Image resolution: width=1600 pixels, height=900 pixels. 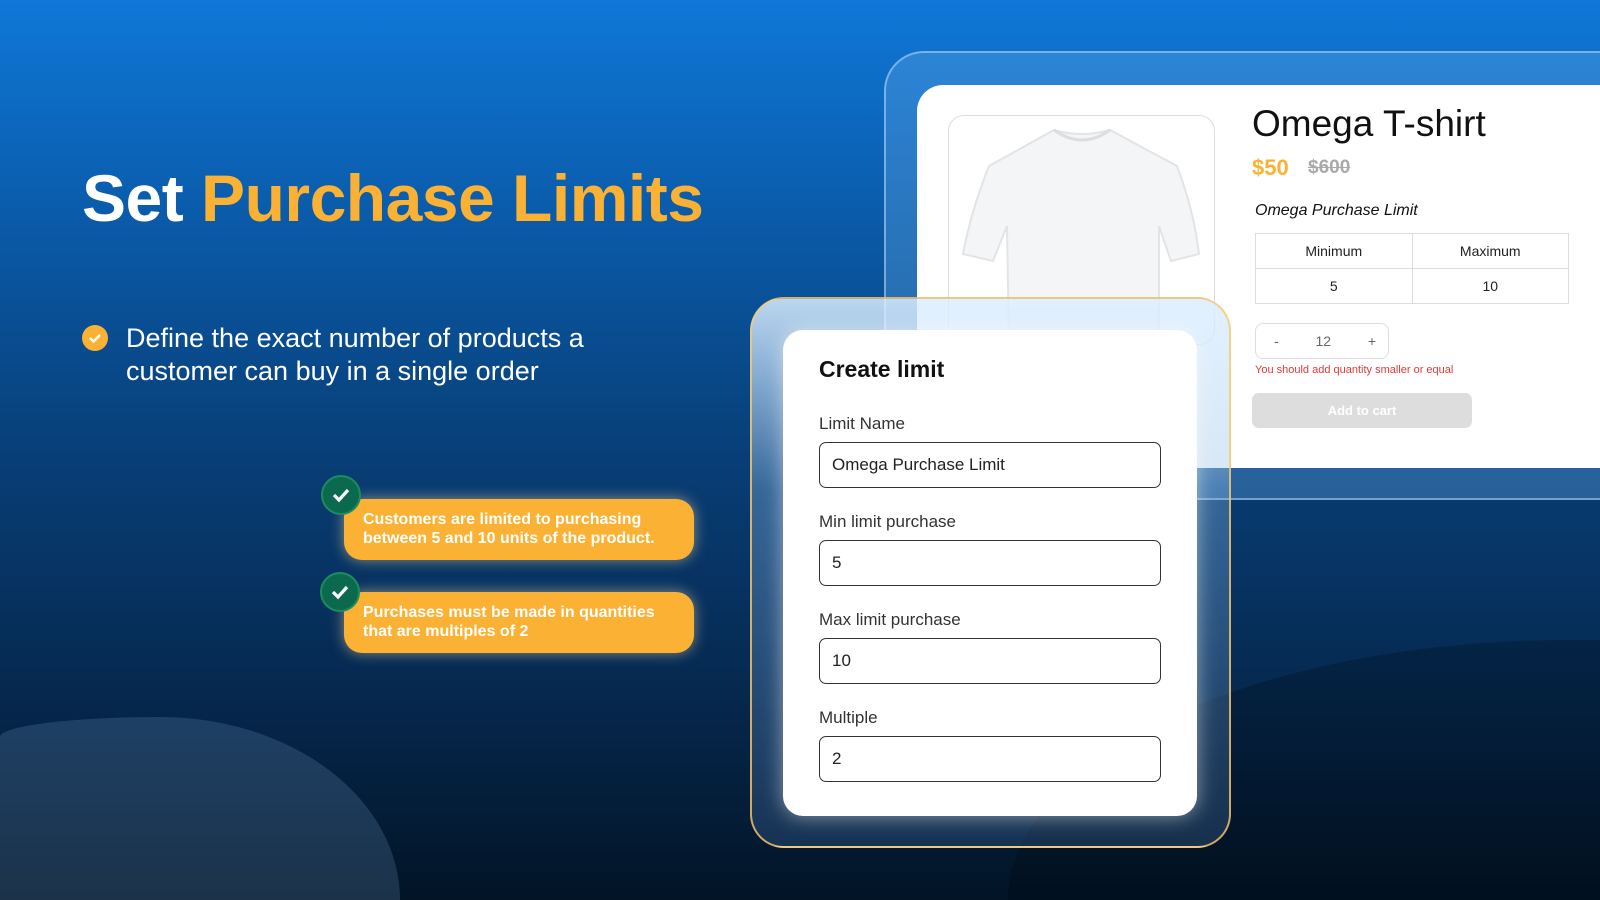 What do you see at coordinates (990, 661) in the screenshot?
I see `max-limit-input` at bounding box center [990, 661].